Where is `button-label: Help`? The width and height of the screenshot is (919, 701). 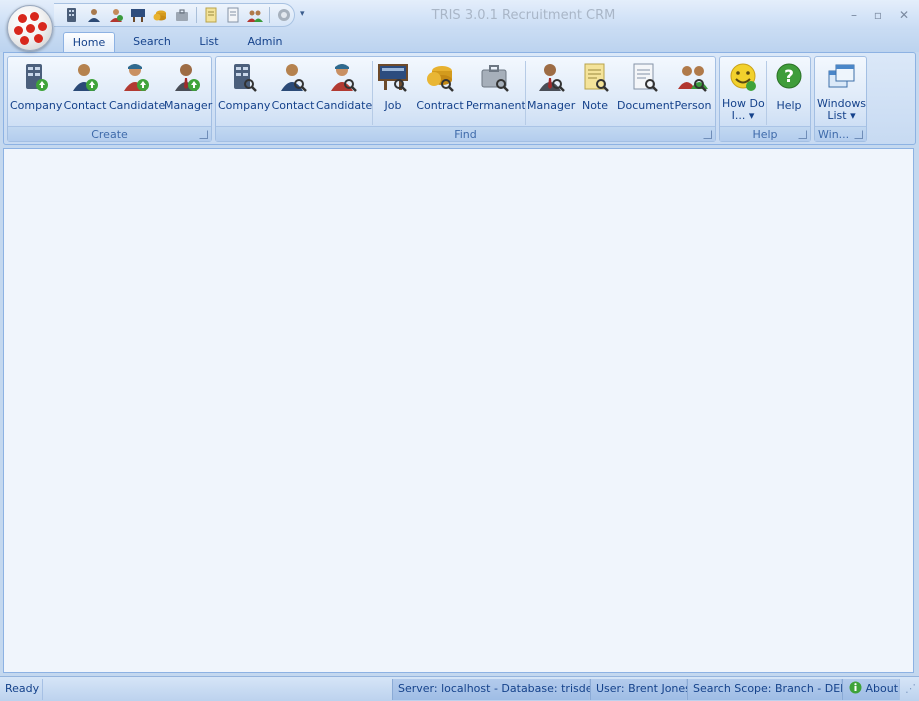 button-label: Help is located at coordinates (789, 105).